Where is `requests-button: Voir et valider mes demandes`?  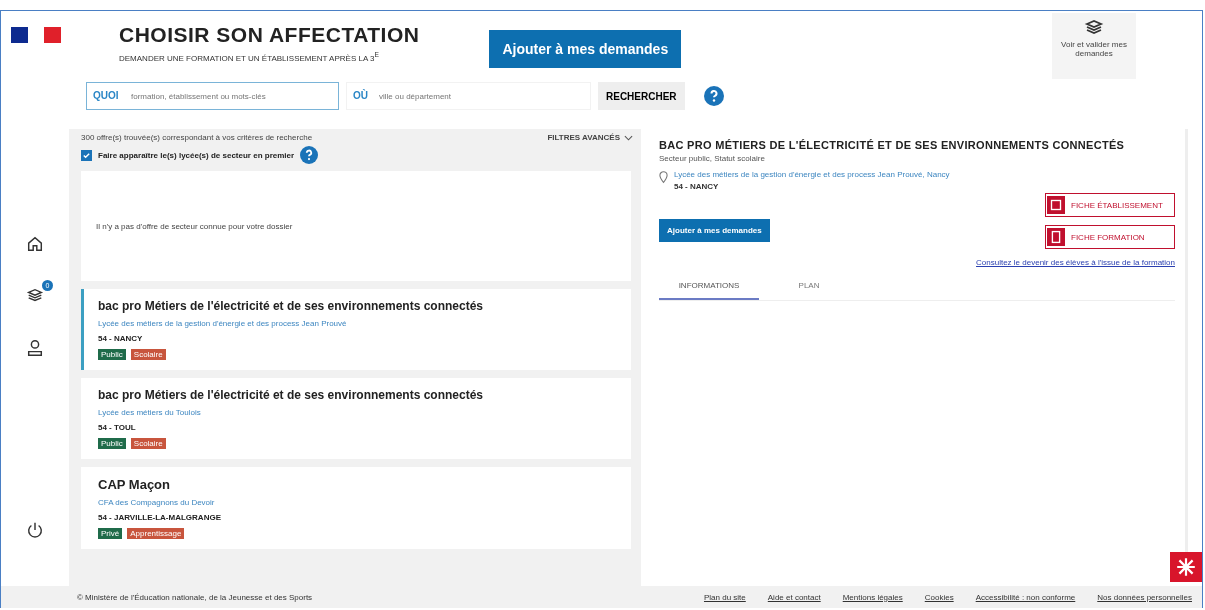 requests-button: Voir et valider mes demandes is located at coordinates (1094, 46).